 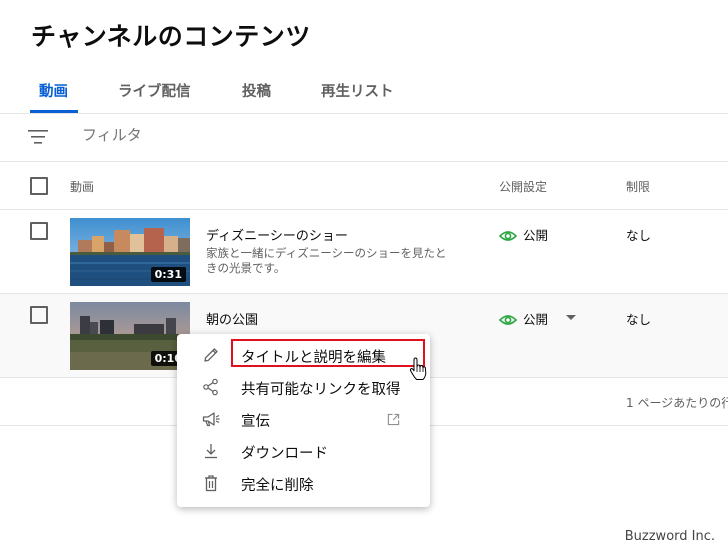 What do you see at coordinates (418, 368) in the screenshot?
I see `hand-cursor-icon` at bounding box center [418, 368].